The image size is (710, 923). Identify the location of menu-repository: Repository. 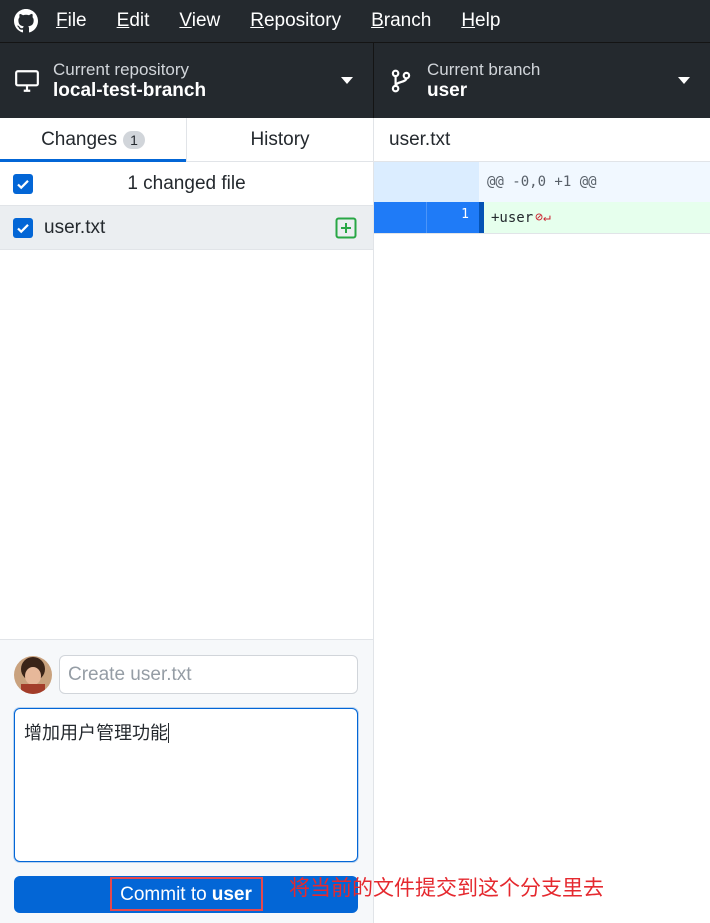
(295, 21).